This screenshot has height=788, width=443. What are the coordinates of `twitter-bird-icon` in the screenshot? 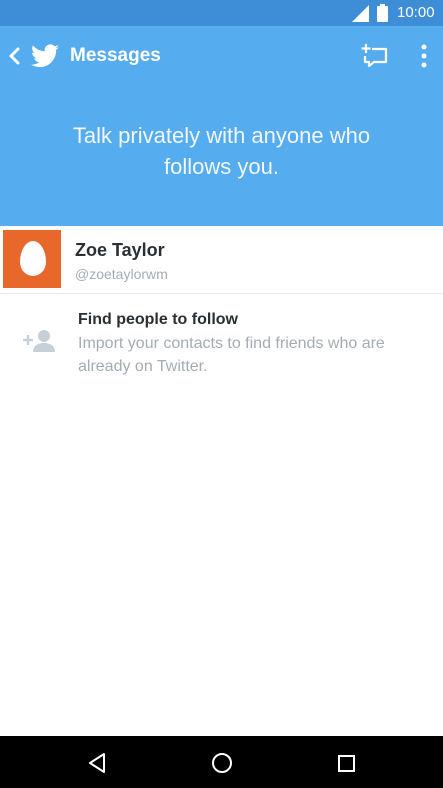 It's located at (45, 56).